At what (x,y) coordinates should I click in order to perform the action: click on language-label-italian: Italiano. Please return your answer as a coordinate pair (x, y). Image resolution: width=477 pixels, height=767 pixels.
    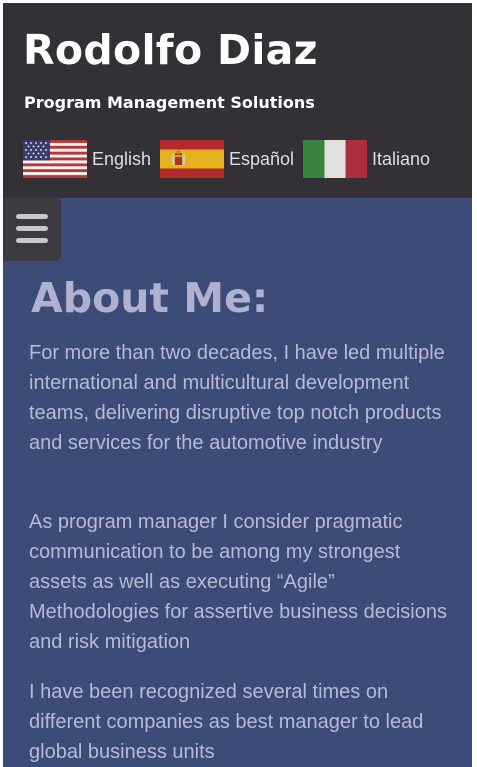
    Looking at the image, I should click on (401, 159).